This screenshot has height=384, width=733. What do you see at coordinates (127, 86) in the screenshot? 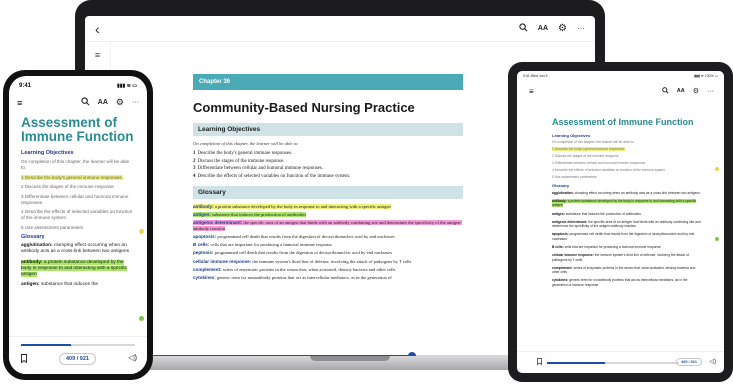
I see `phone-status-icons: ▮▮▮ ≋ ▭` at bounding box center [127, 86].